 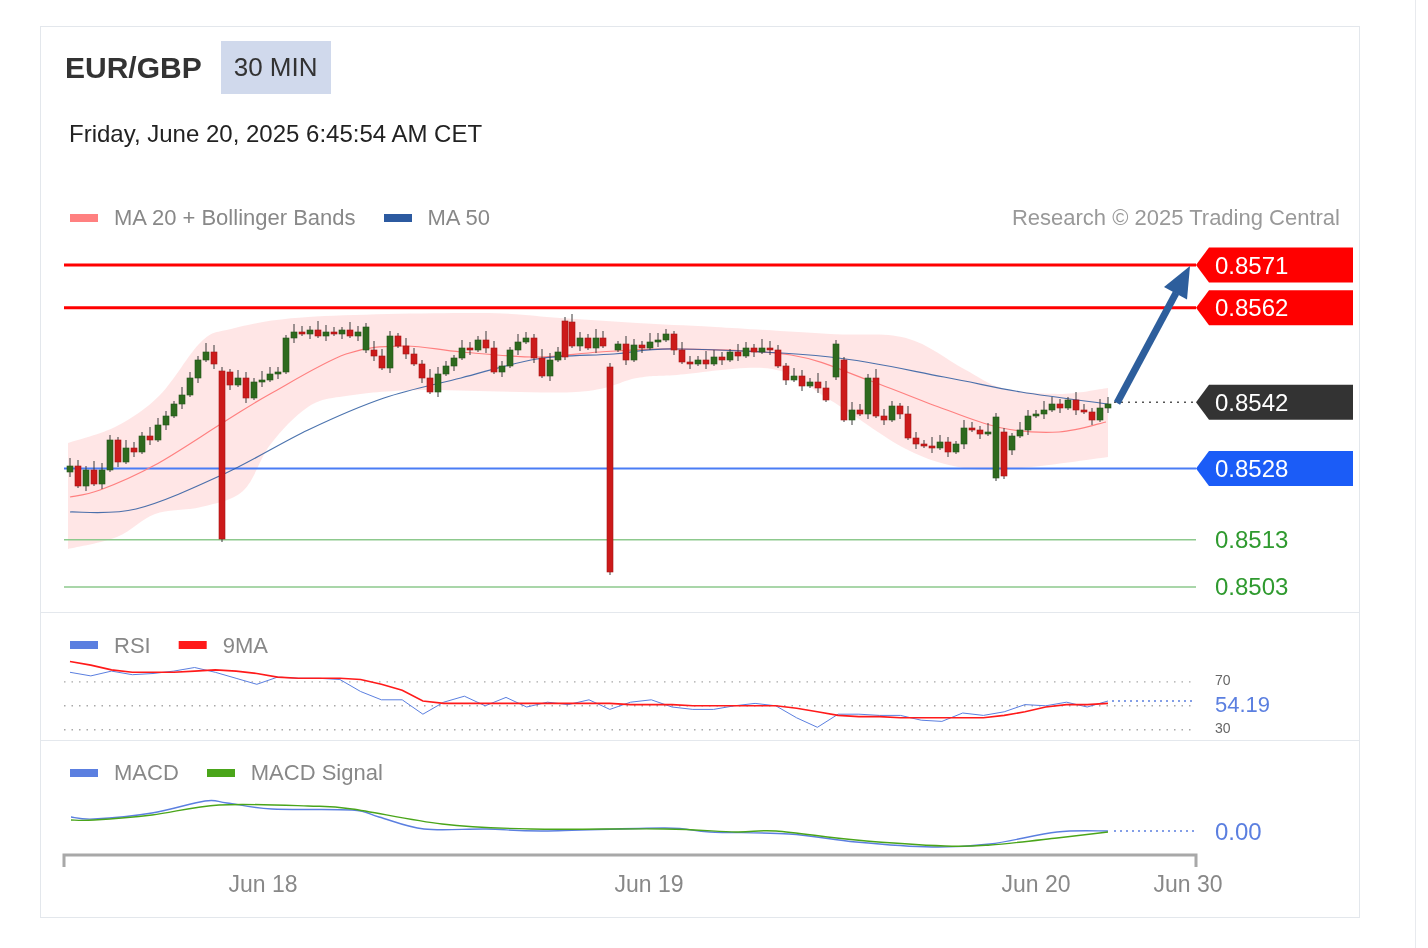 I want to click on legend-label: MACD, so click(x=146, y=773).